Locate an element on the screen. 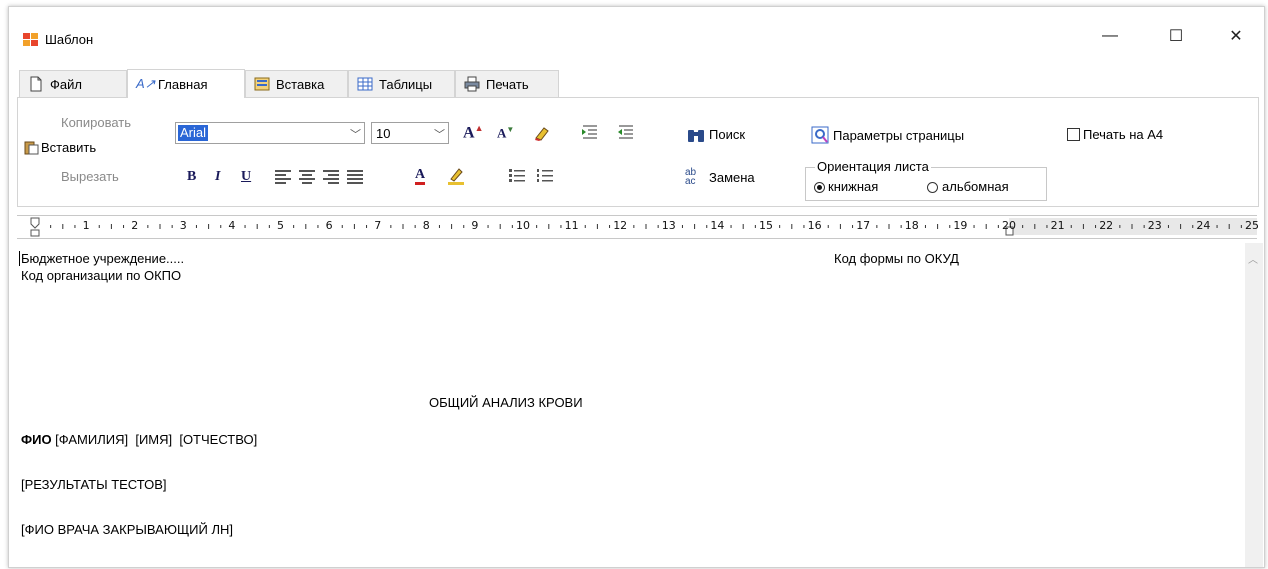 This screenshot has height=569, width=1268. italic-button: I is located at coordinates (217, 177).